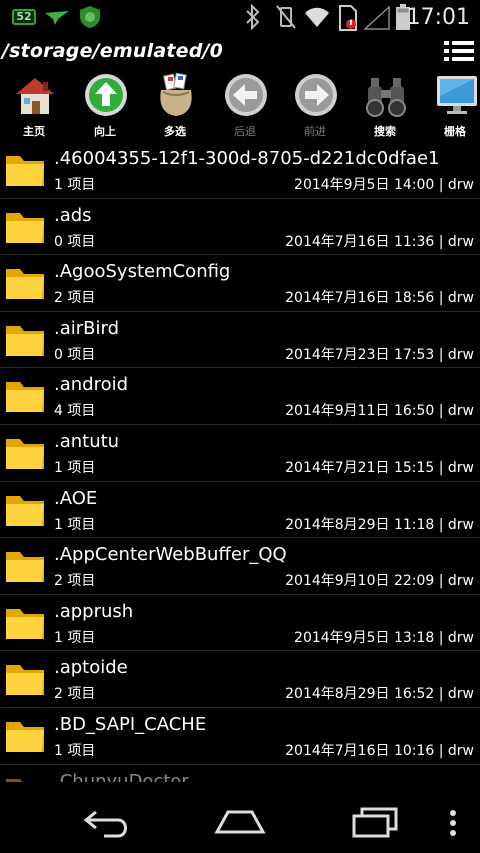 This screenshot has width=480, height=853. What do you see at coordinates (240, 453) in the screenshot?
I see `list-item: .antutu 1 项目 2014年7月21日 15:15 | drw` at bounding box center [240, 453].